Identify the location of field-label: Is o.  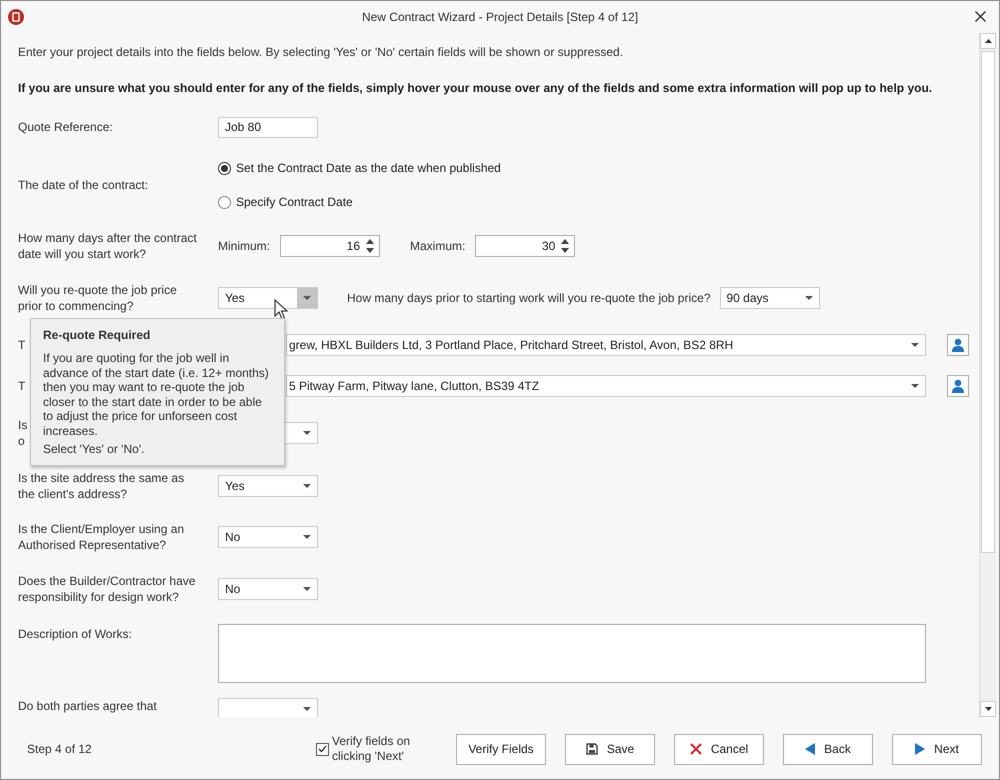
(23, 433).